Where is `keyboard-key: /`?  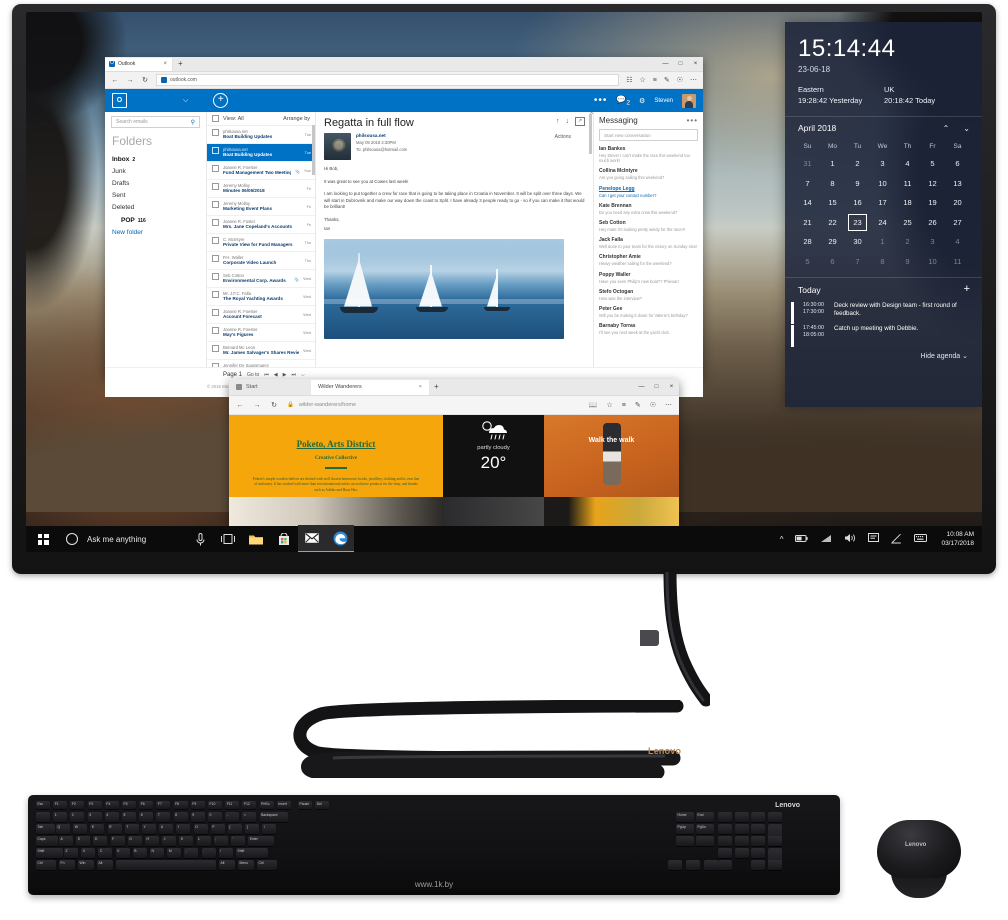
keyboard-key: / is located at coordinates (225, 853).